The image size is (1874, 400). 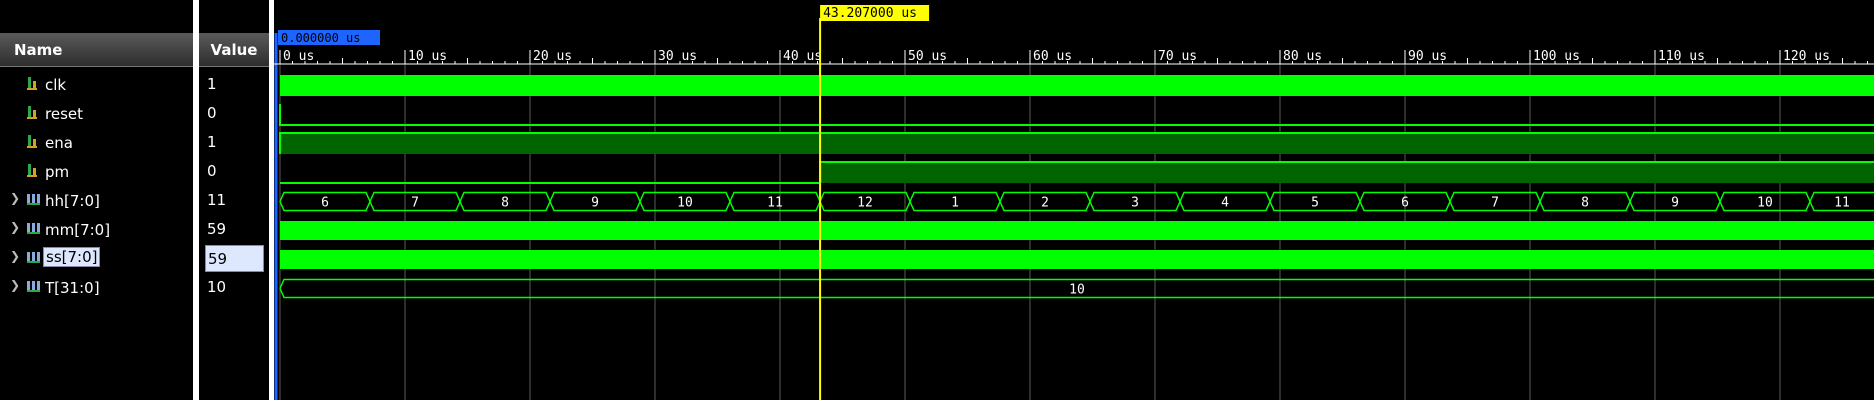 What do you see at coordinates (1077, 290) in the screenshot?
I see `T-bus-value: 10` at bounding box center [1077, 290].